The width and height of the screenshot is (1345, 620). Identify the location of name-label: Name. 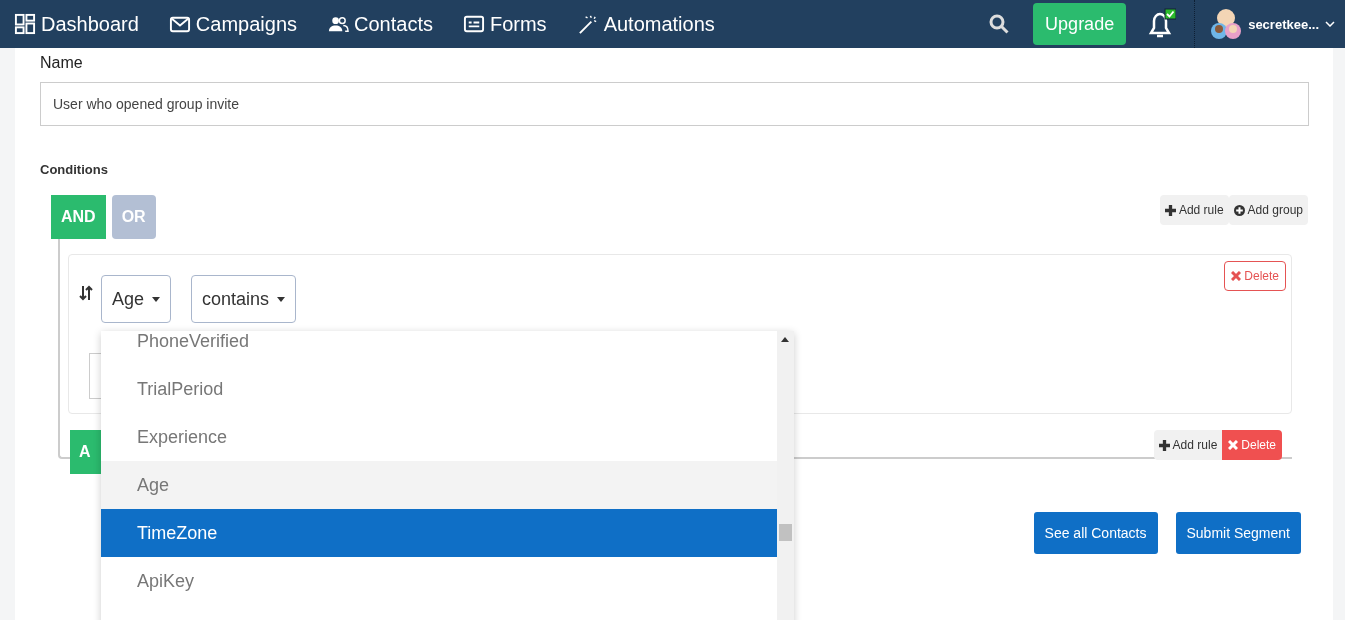
(62, 62).